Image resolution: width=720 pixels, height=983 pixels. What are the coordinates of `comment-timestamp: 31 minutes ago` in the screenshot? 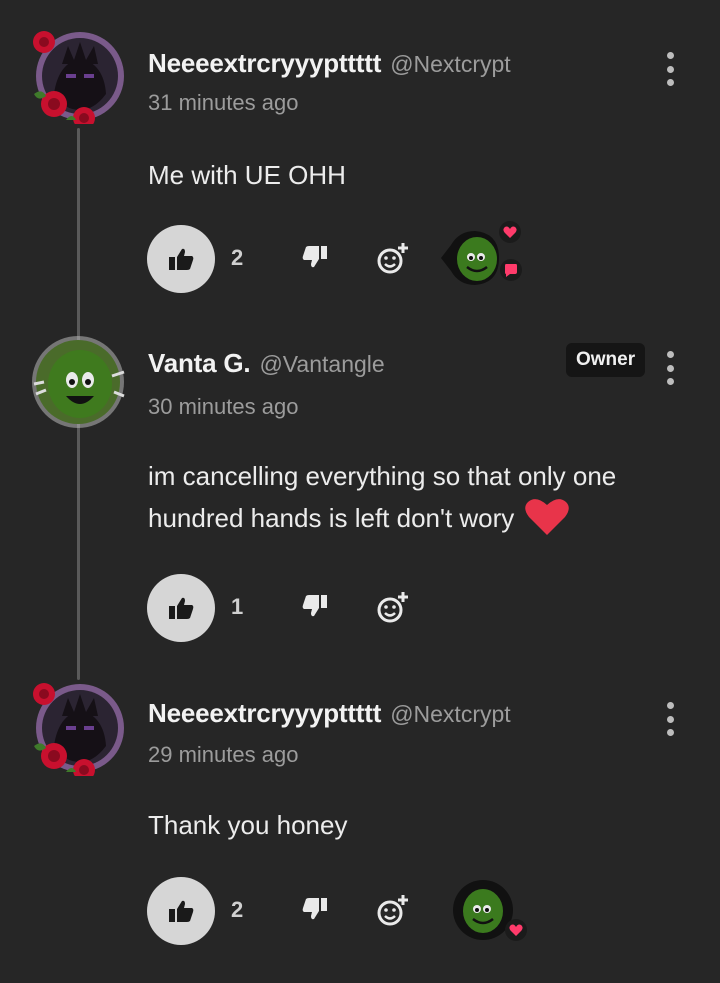 It's located at (223, 102).